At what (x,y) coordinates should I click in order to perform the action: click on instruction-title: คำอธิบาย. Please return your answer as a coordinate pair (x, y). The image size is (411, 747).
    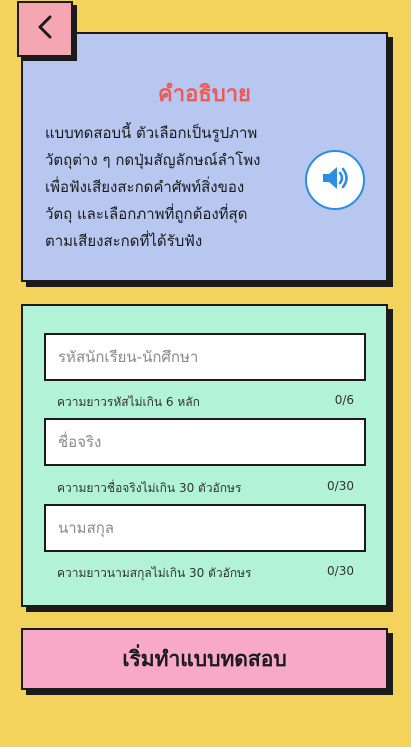
    Looking at the image, I should click on (204, 94).